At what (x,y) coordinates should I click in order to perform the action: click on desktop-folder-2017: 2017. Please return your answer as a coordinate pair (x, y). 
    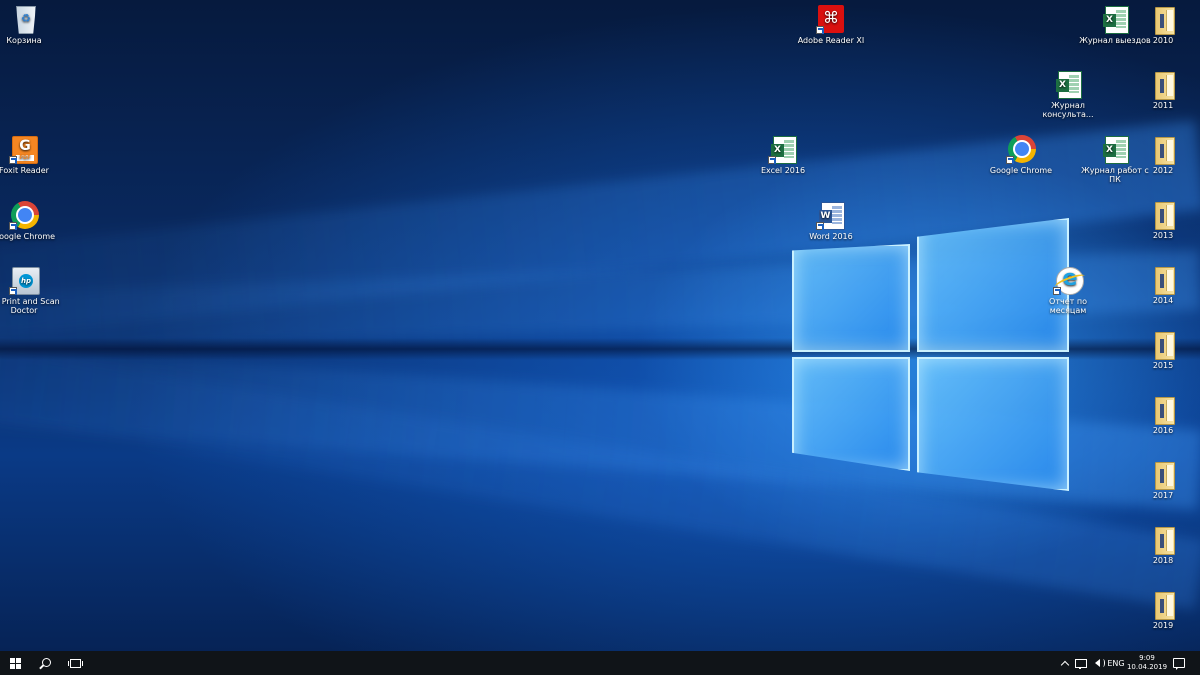
    Looking at the image, I should click on (1163, 479).